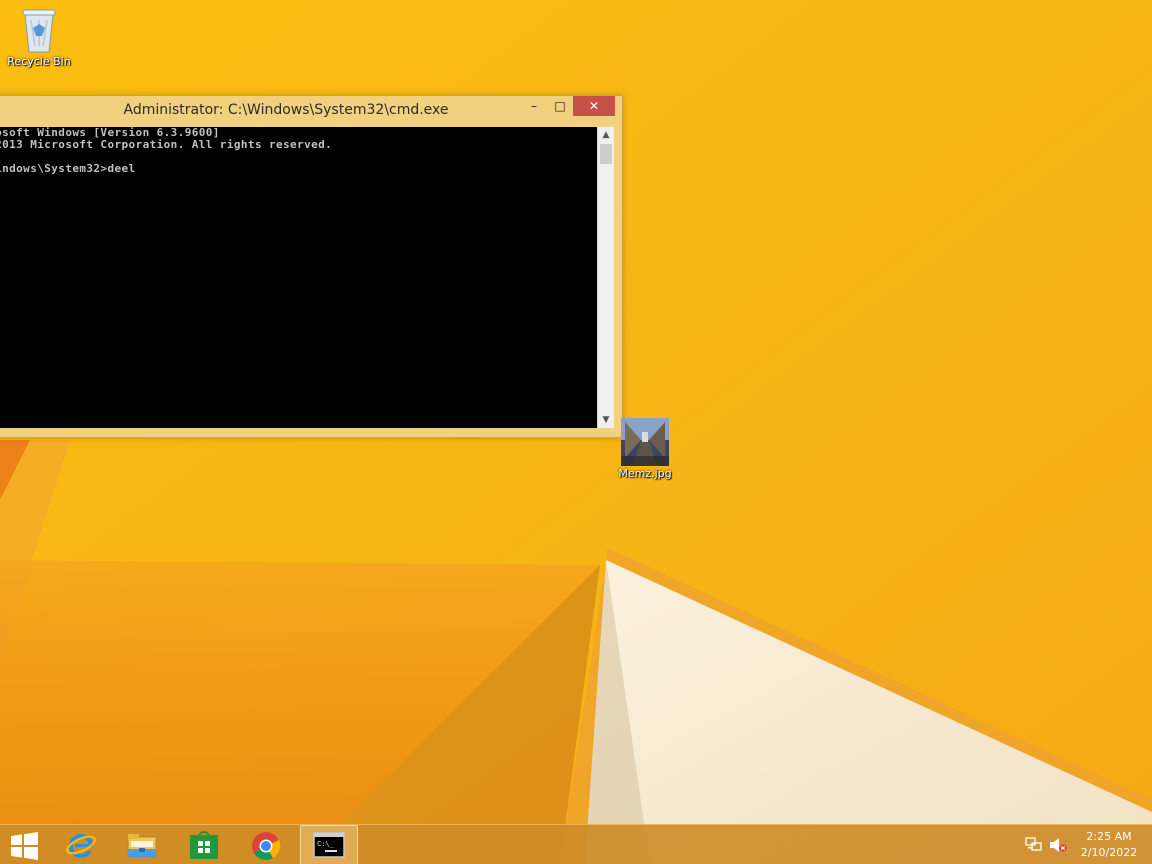 Image resolution: width=1152 pixels, height=864 pixels. I want to click on taskbar-internet-explorer, so click(81, 844).